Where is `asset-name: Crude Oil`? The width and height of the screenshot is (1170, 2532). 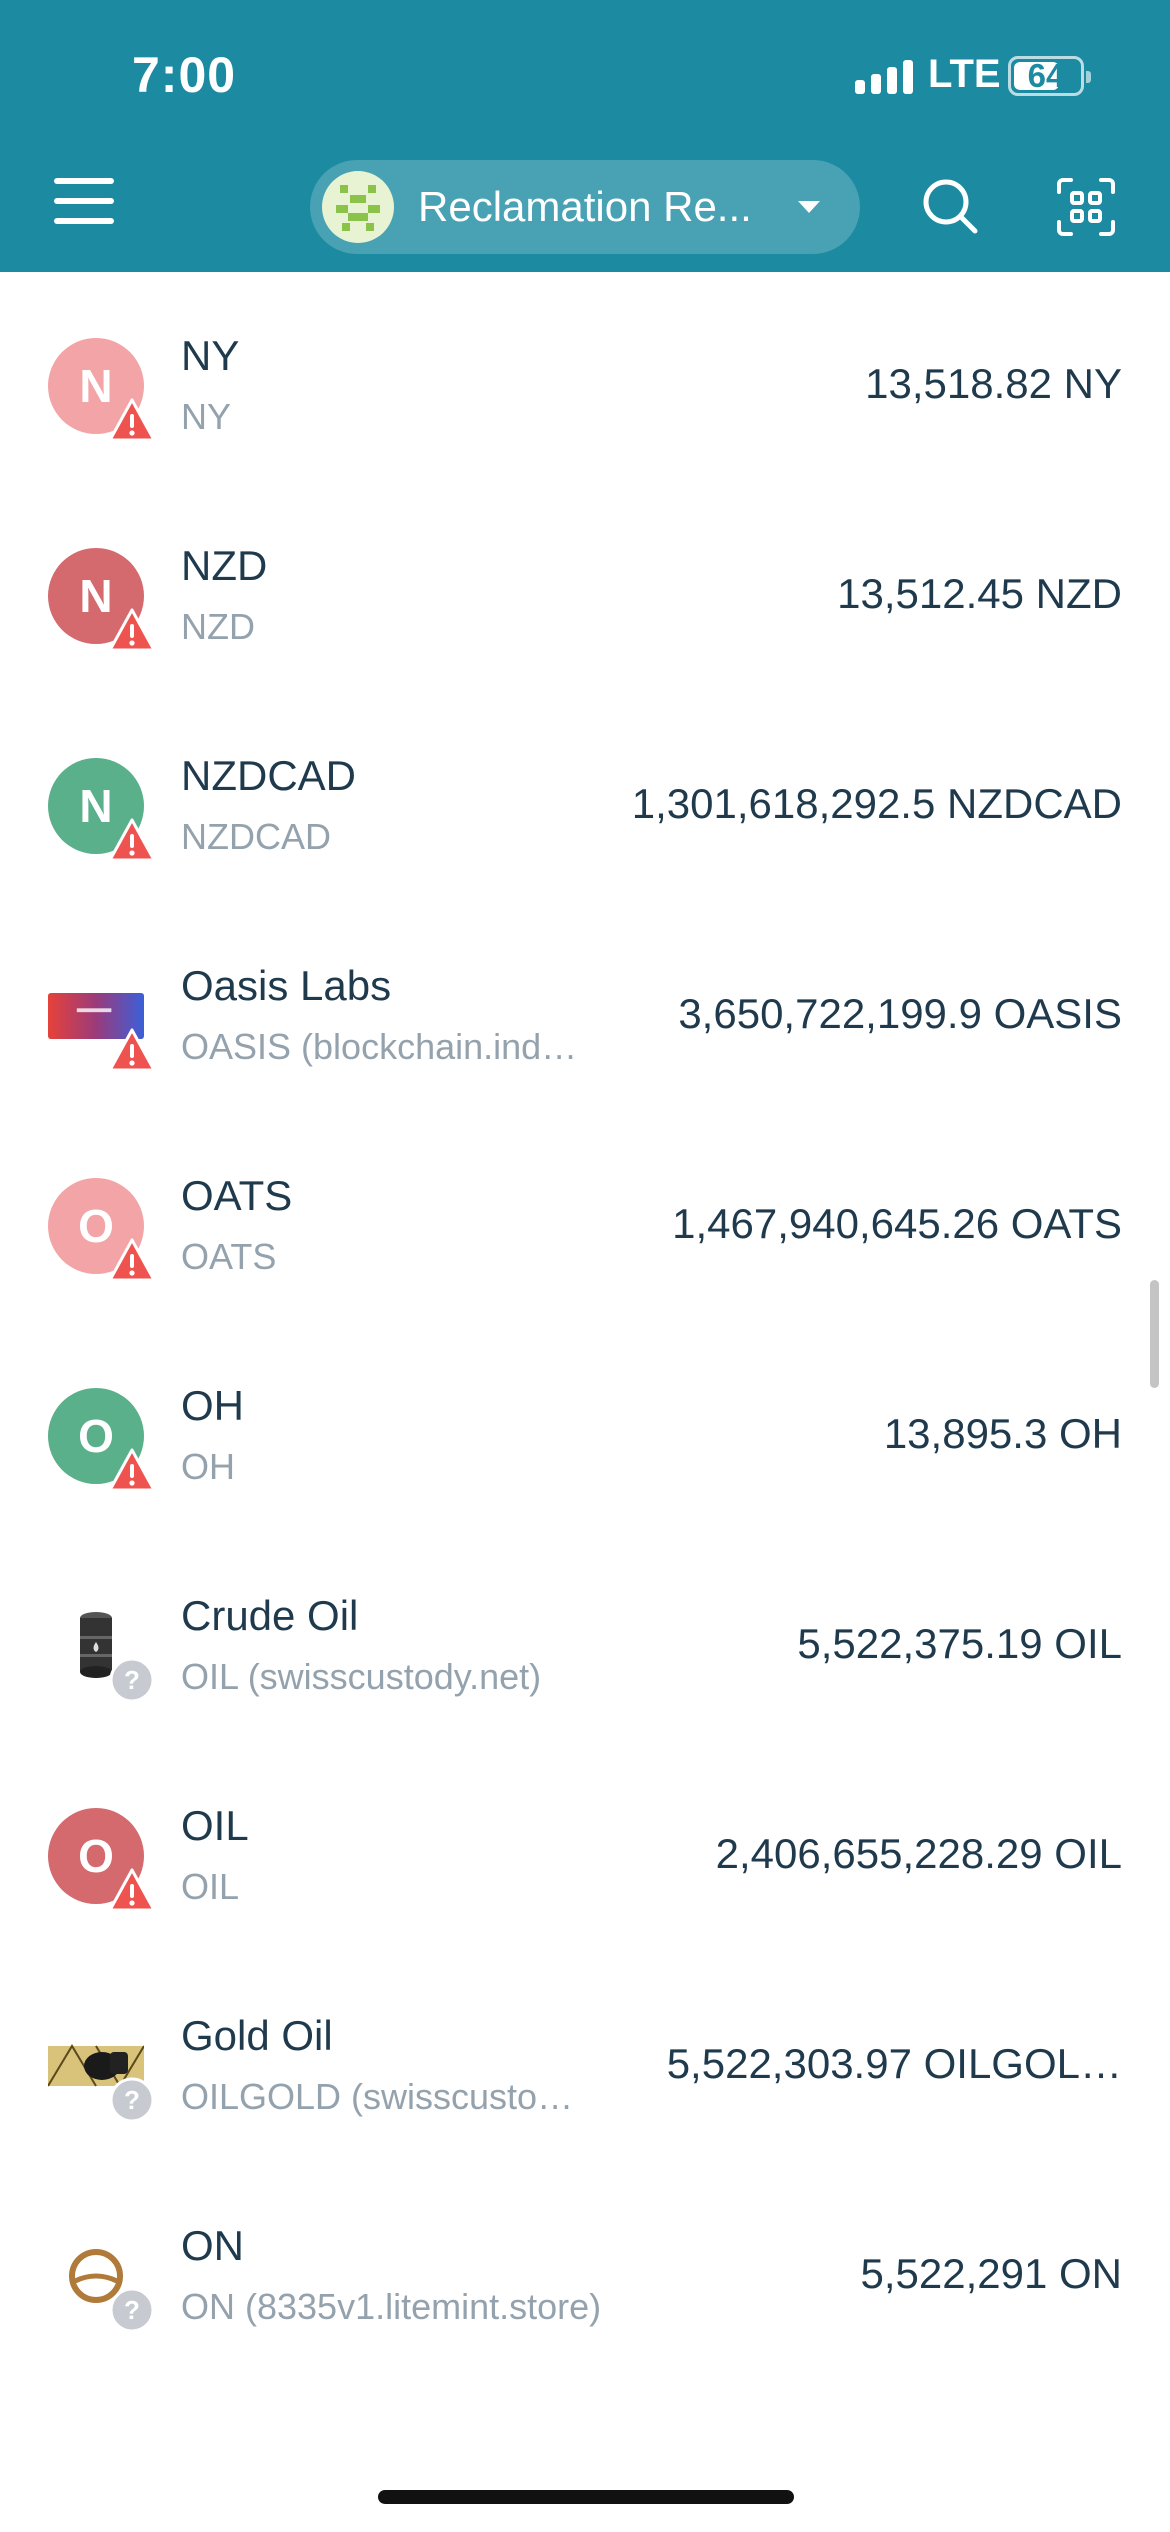 asset-name: Crude Oil is located at coordinates (270, 1615).